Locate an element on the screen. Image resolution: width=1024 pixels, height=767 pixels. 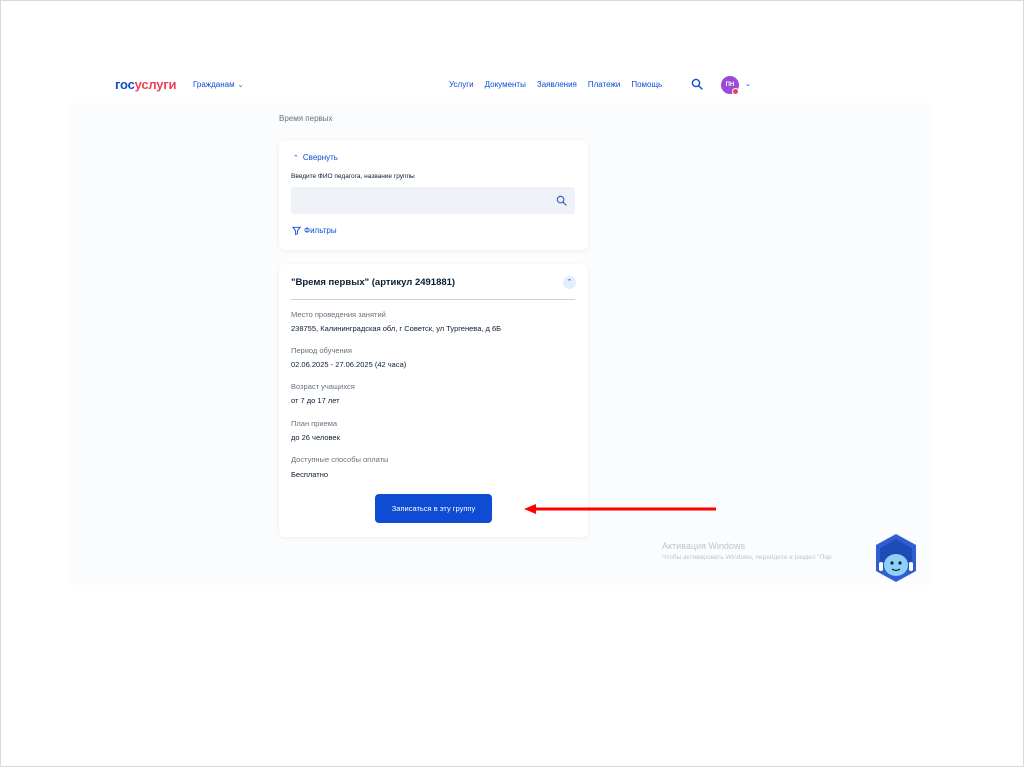
field-label-period: Период обучения is located at coordinates (321, 350).